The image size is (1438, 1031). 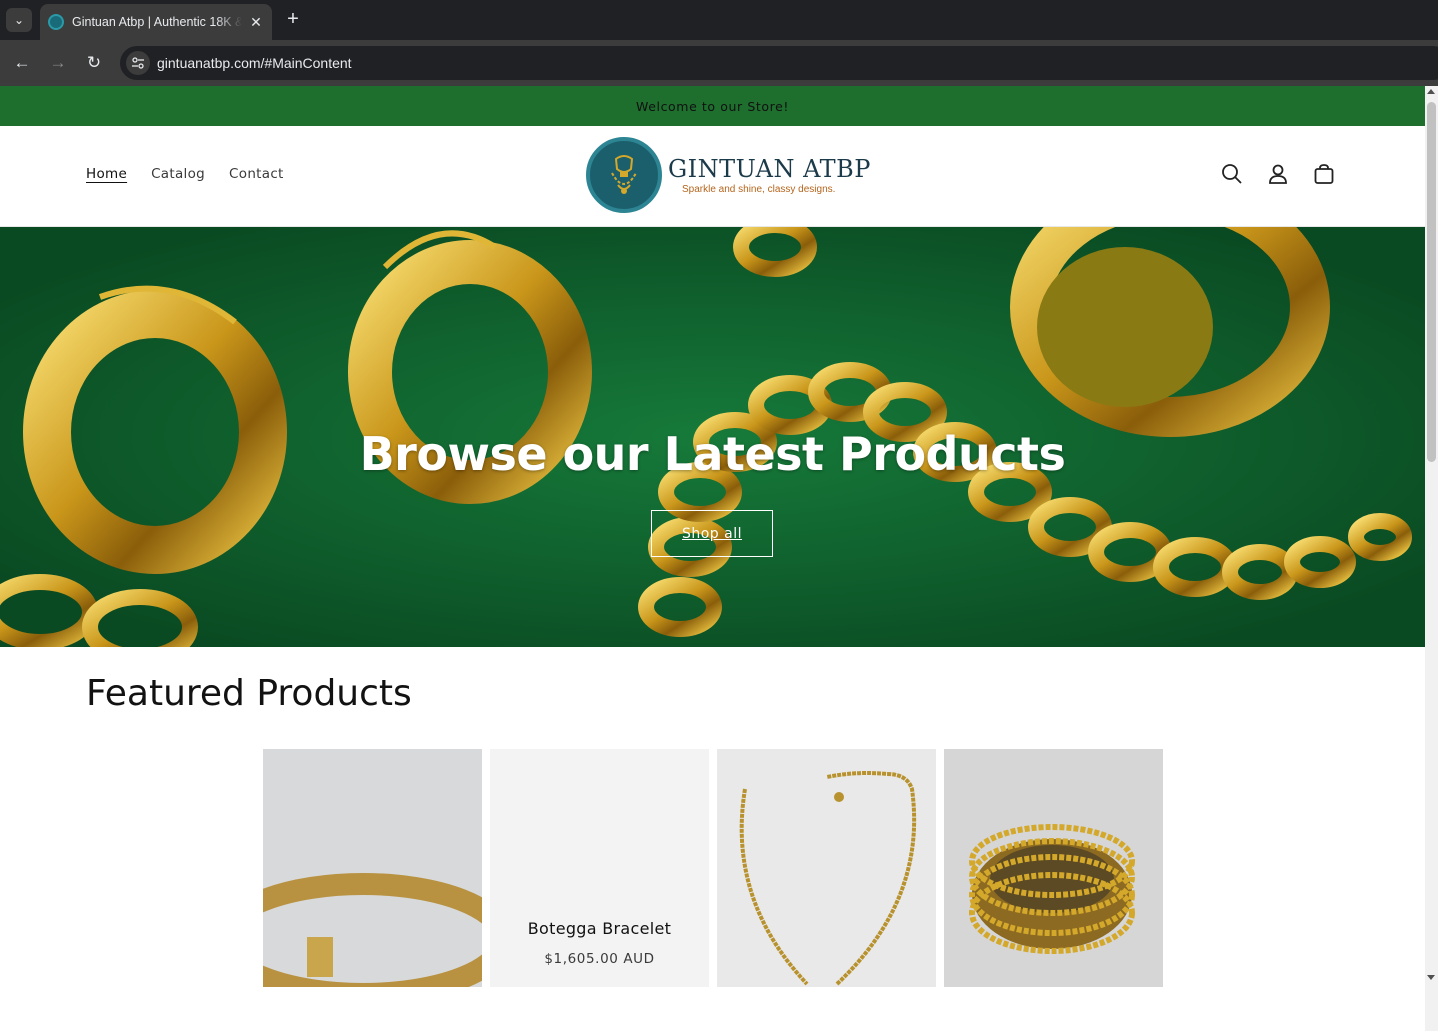 What do you see at coordinates (58, 63) in the screenshot?
I see `forward-arrow-icon: →` at bounding box center [58, 63].